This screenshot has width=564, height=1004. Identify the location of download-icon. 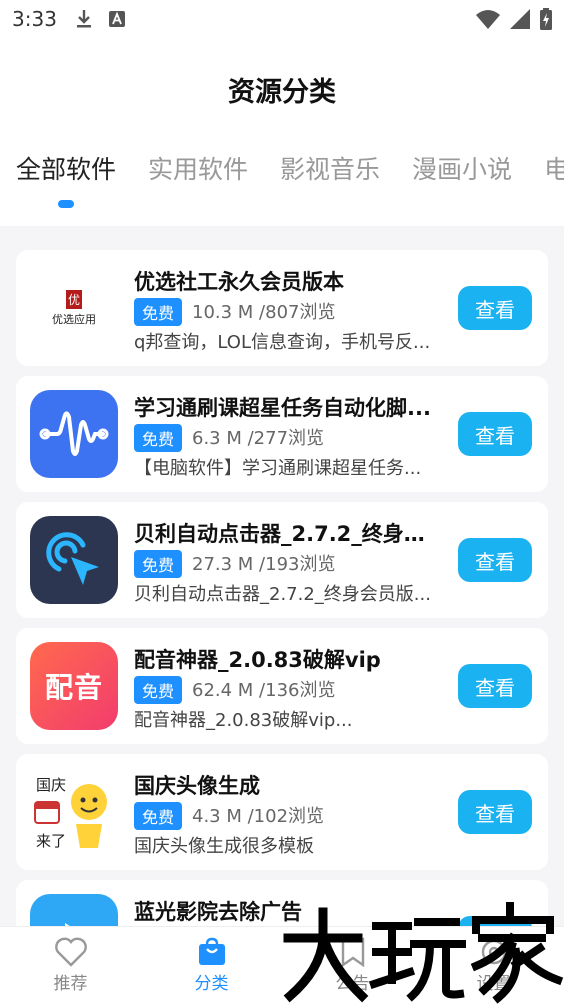
(84, 19).